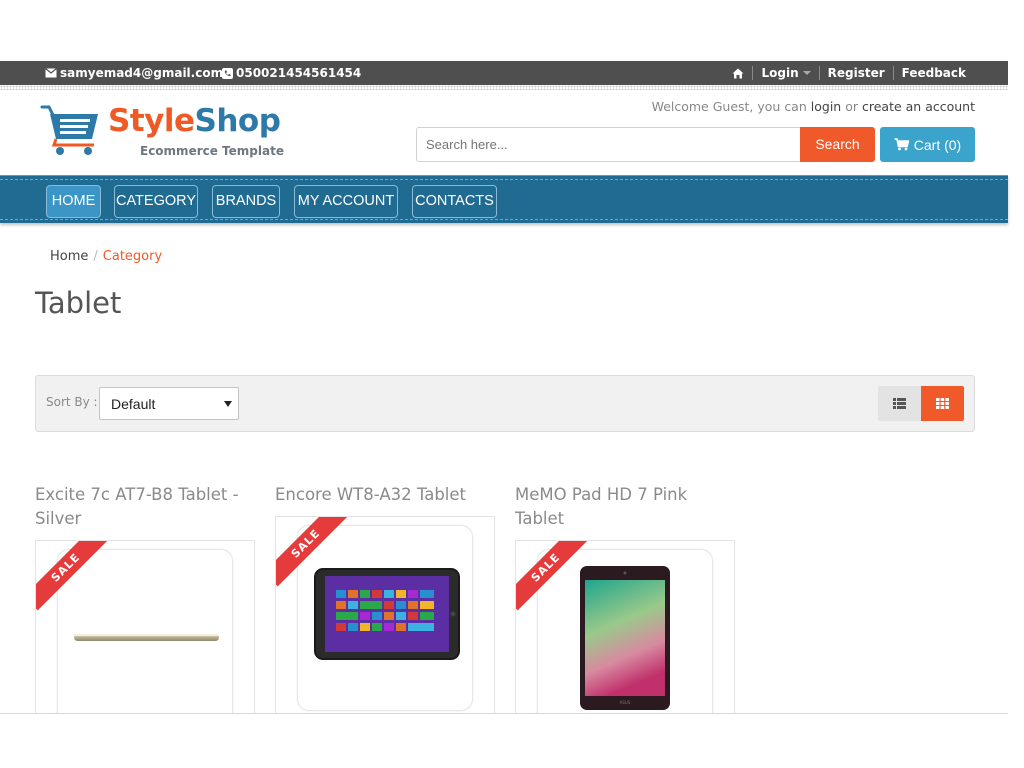 This screenshot has height=768, width=1024. I want to click on main-nav: HOME CATEGORY BRANDS MY ACCOUNT CONTACTS, so click(504, 199).